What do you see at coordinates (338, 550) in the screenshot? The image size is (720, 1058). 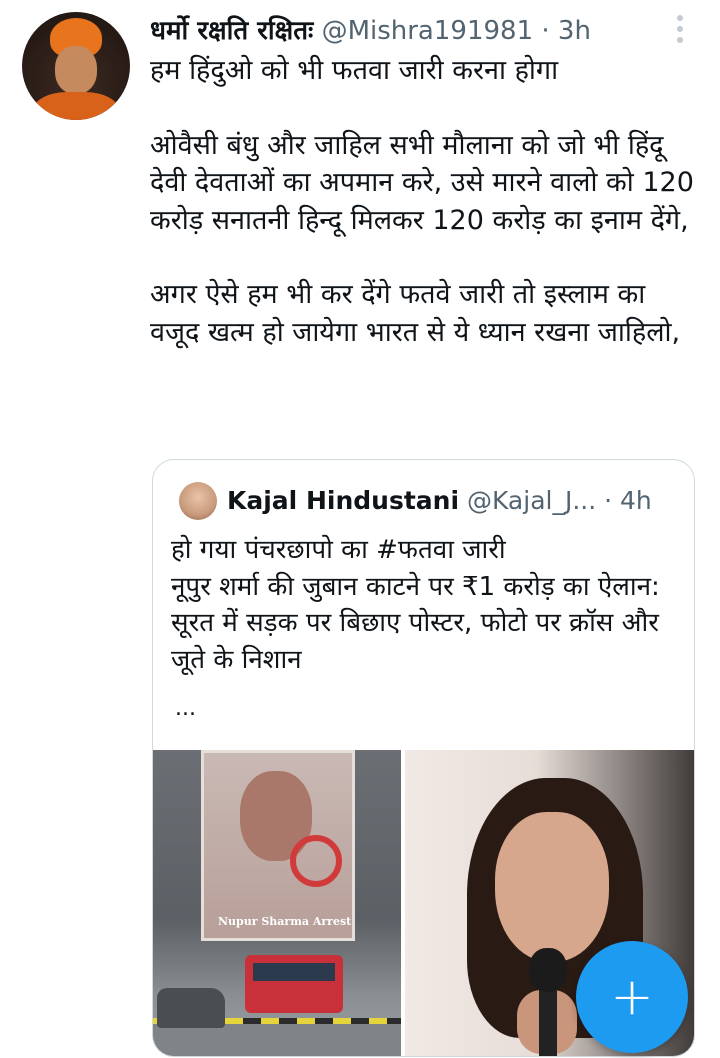 I see `quoted-tweet-line: हो गया पंचरछापो का #फतवा जारी` at bounding box center [338, 550].